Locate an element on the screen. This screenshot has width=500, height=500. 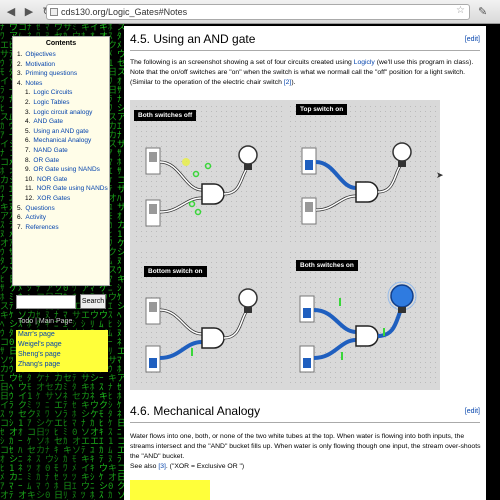
toc-item: 2. Logic Tables is located at coordinates (61, 103).